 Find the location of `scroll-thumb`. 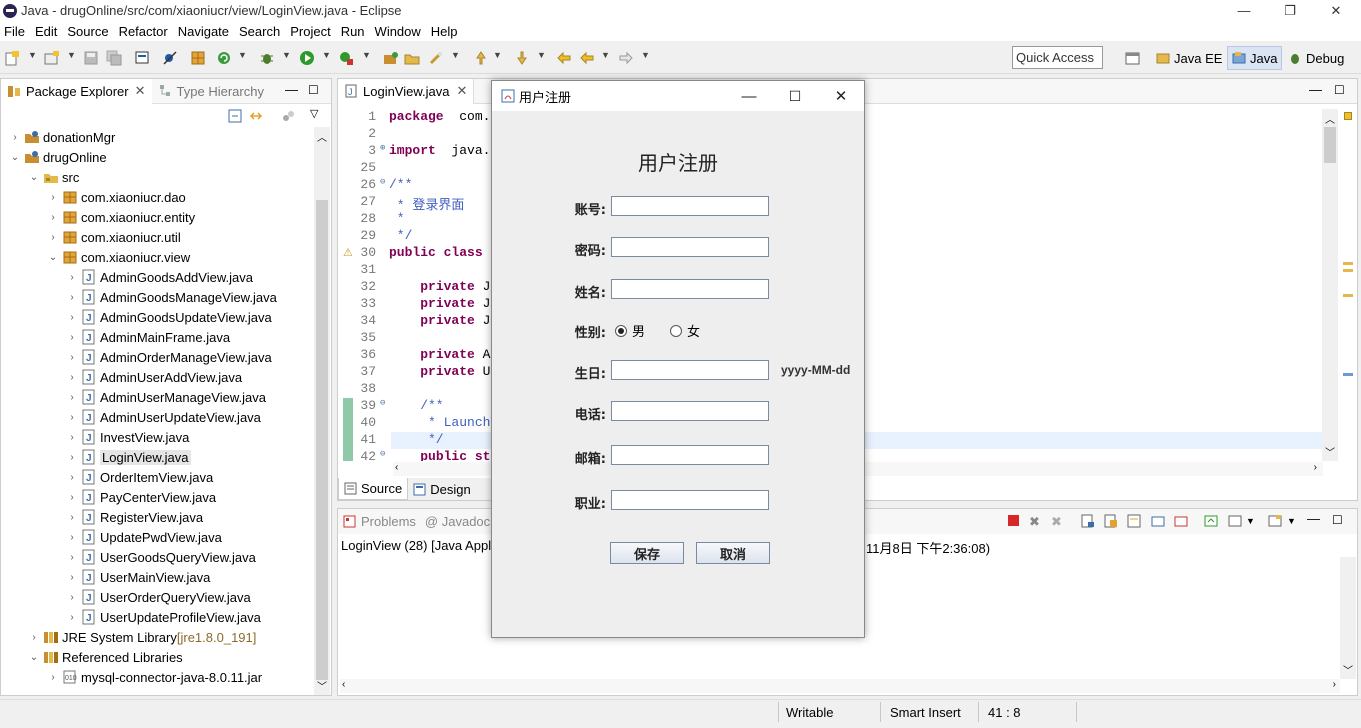

scroll-thumb is located at coordinates (1330, 145).